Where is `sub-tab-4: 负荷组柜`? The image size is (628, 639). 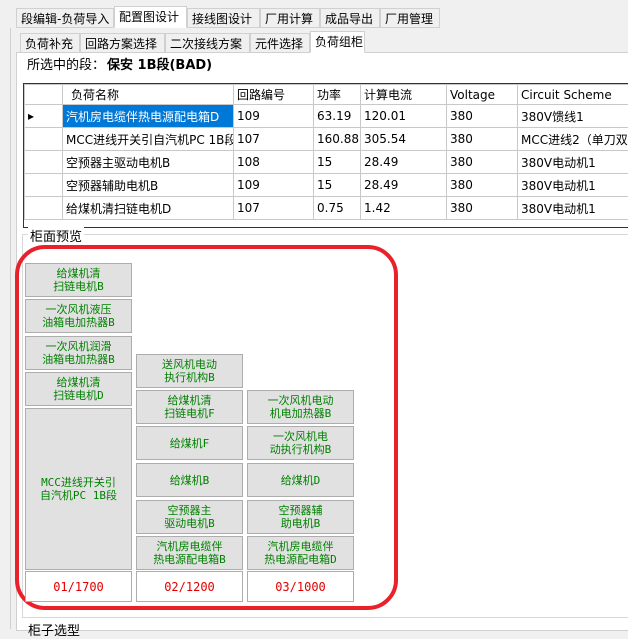
sub-tab-4: 负荷组柜 is located at coordinates (337, 42).